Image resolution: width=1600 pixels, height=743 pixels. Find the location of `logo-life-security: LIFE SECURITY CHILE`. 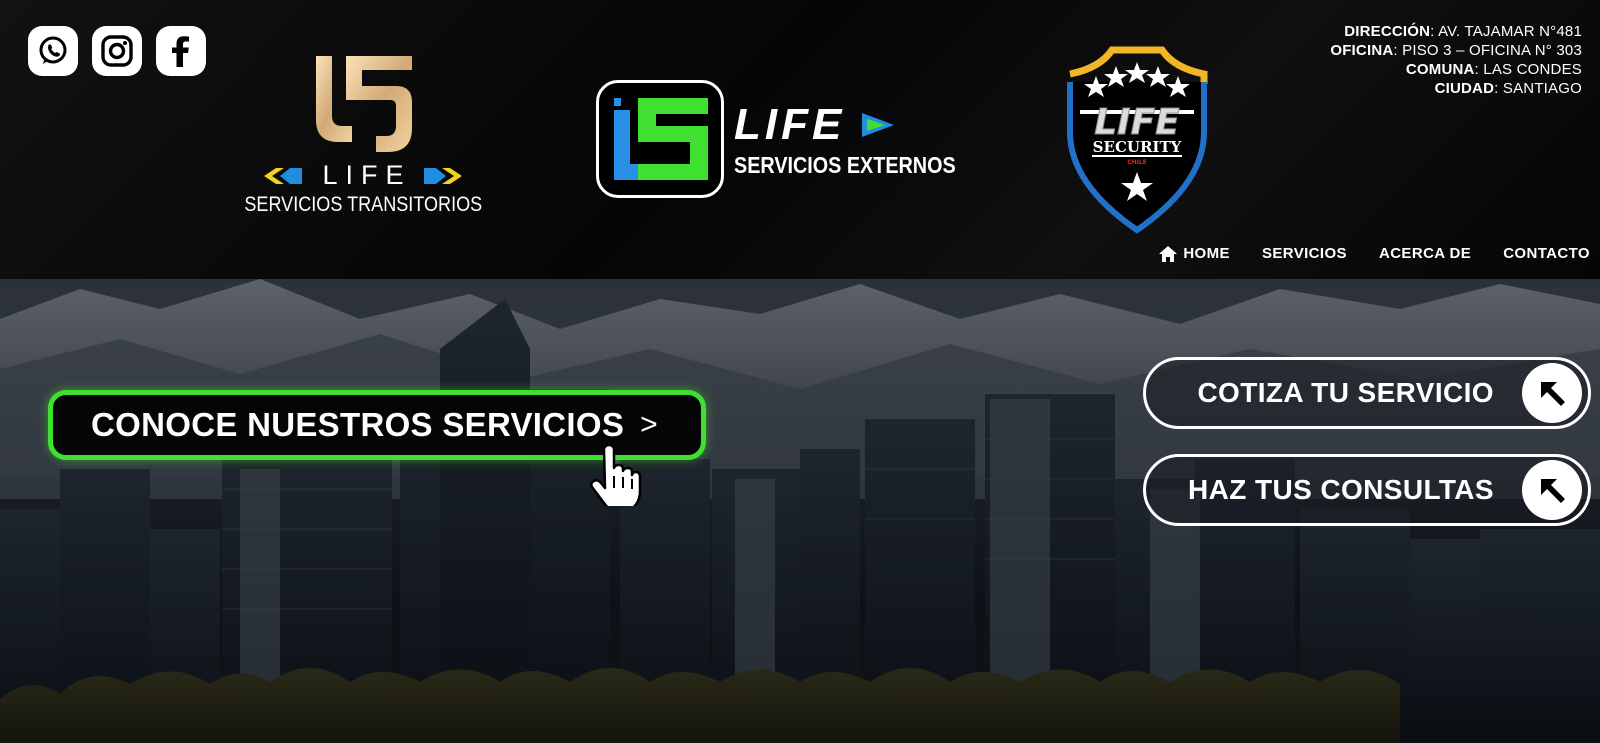

logo-life-security: LIFE SECURITY CHILE is located at coordinates (1137, 138).